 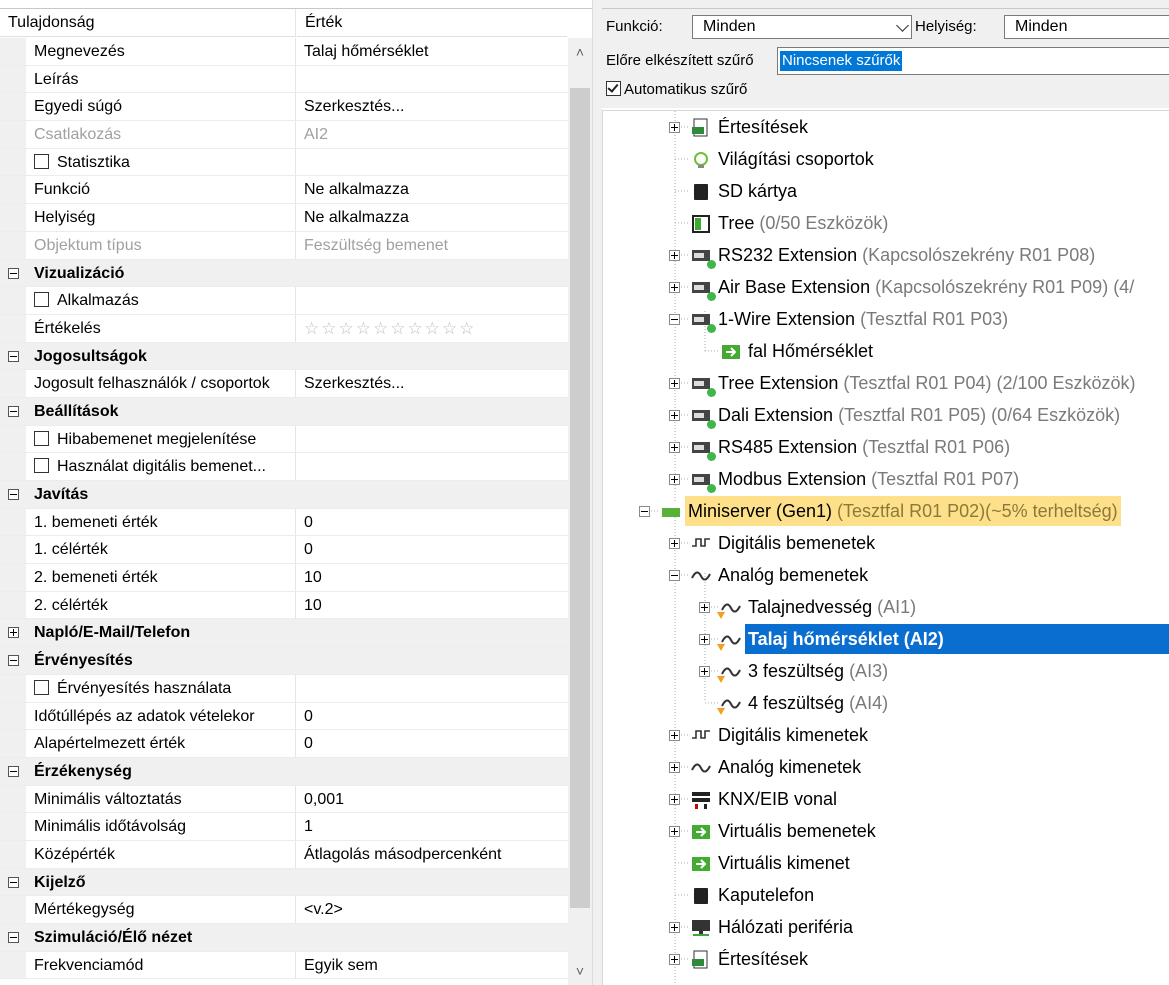 What do you see at coordinates (886, 703) in the screenshot?
I see `tree-node: 4 feszültség (AI4)` at bounding box center [886, 703].